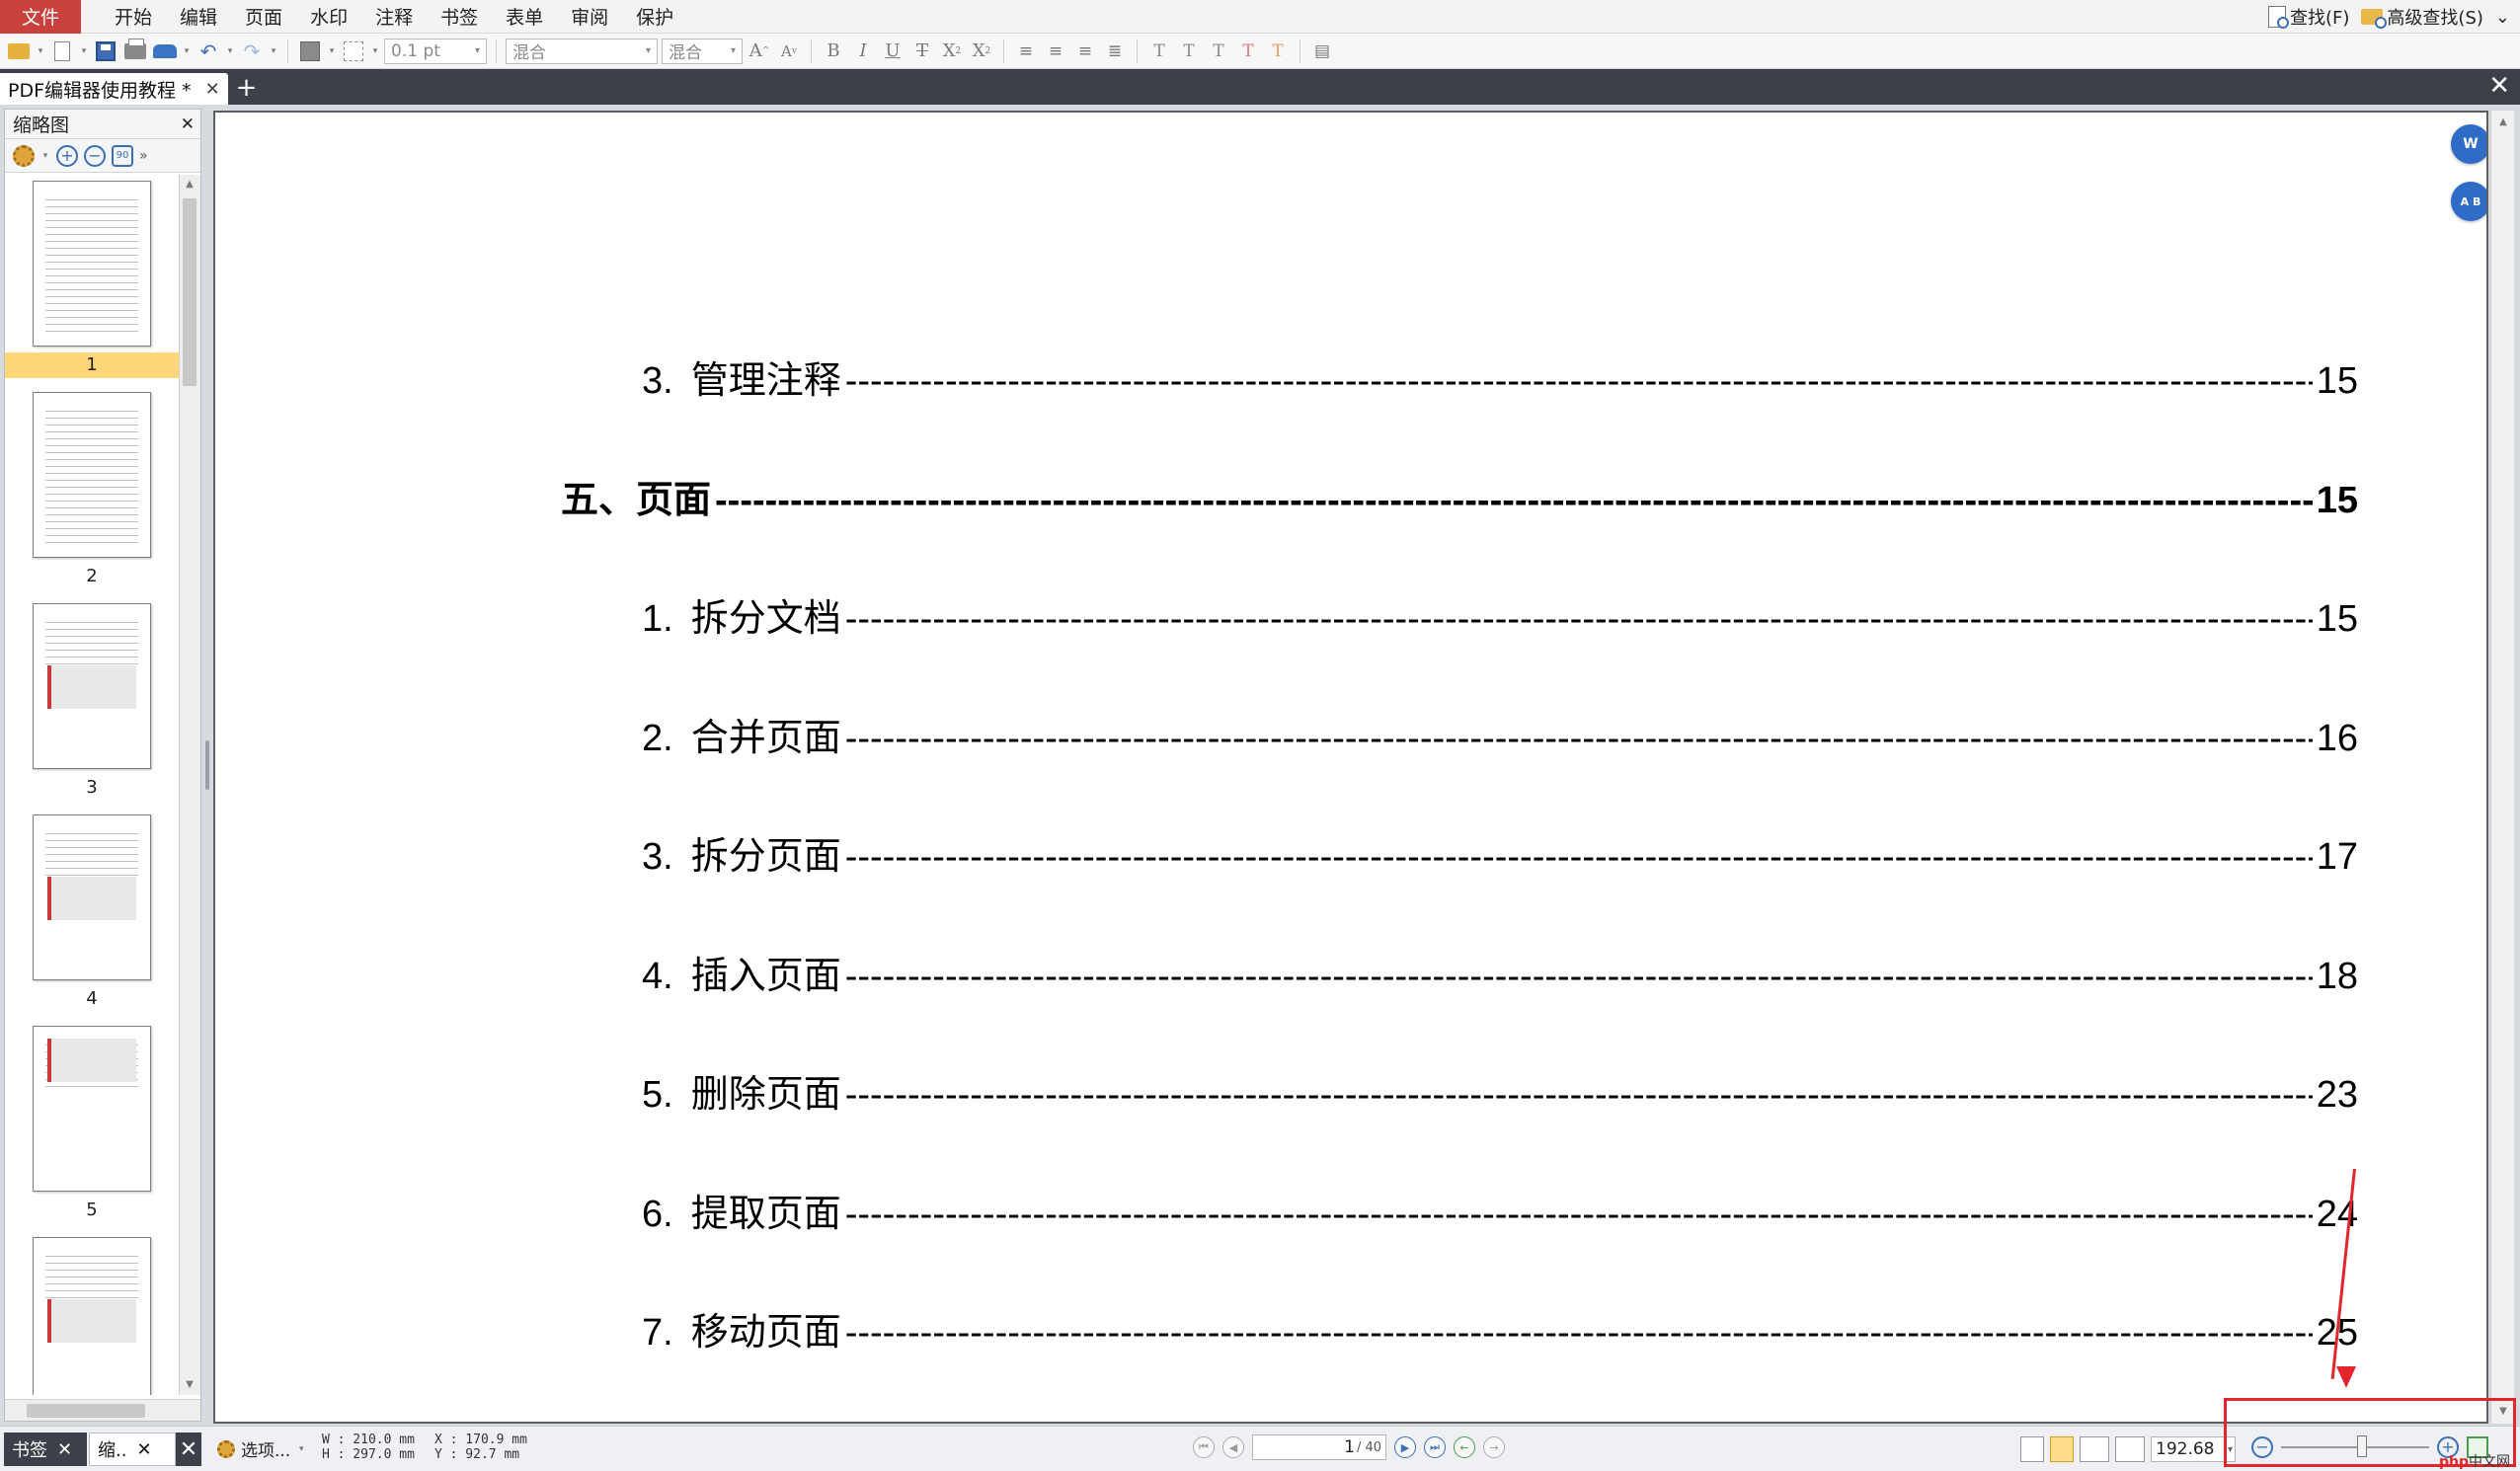 The height and width of the screenshot is (1471, 2520). Describe the element at coordinates (1233, 1447) in the screenshot. I see `previous-page-icon: ◀` at that location.